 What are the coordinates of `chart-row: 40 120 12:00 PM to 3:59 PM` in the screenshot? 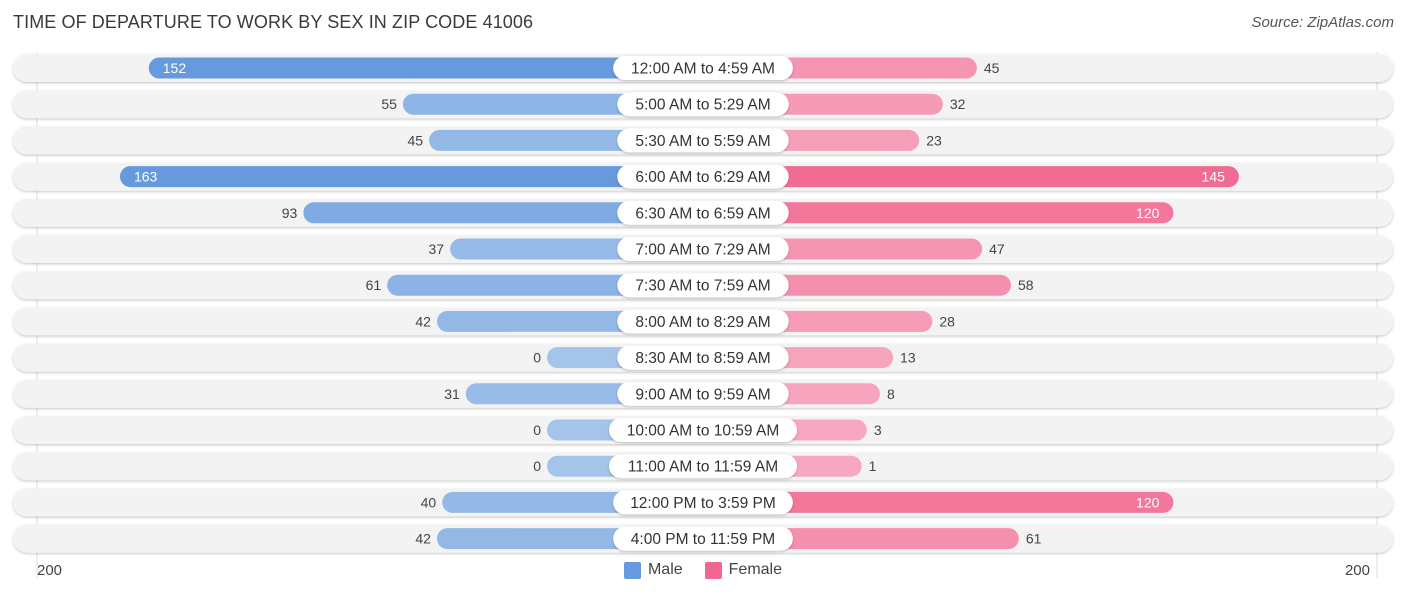 It's located at (703, 502).